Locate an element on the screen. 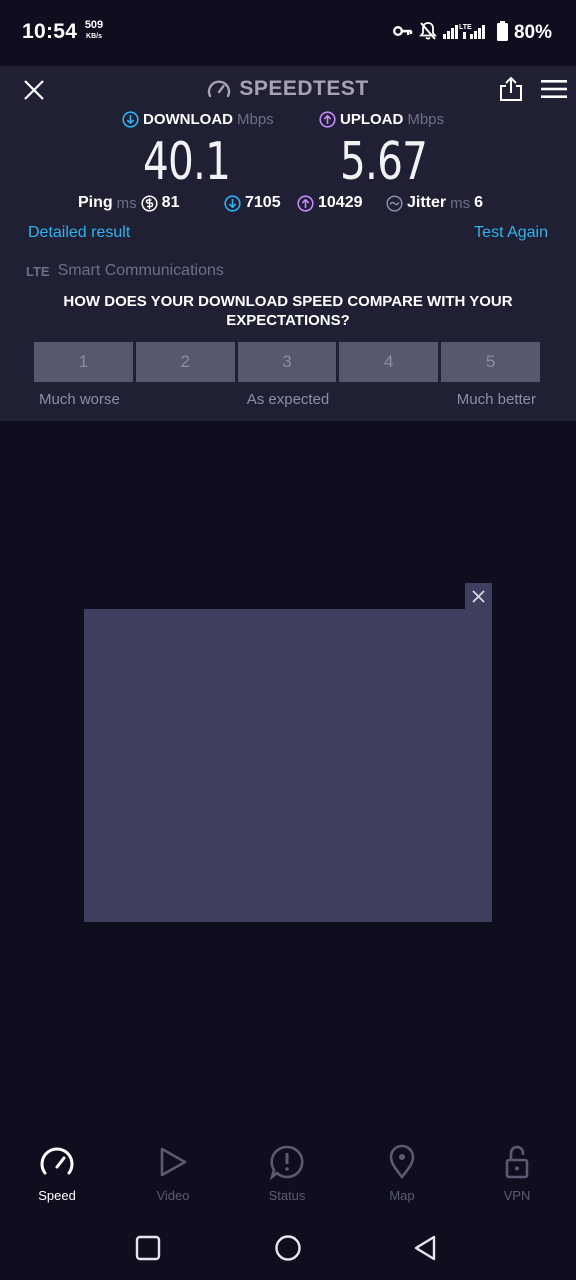 The image size is (576, 1280). rating-scale: 1 2 3 4 5 is located at coordinates (287, 362).